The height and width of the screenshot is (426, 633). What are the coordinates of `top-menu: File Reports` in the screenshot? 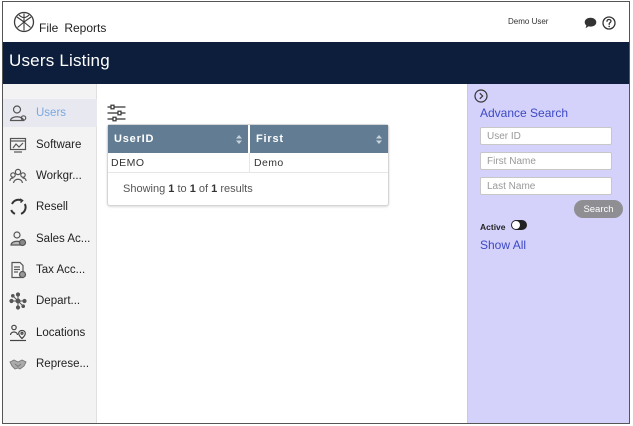 It's located at (72, 28).